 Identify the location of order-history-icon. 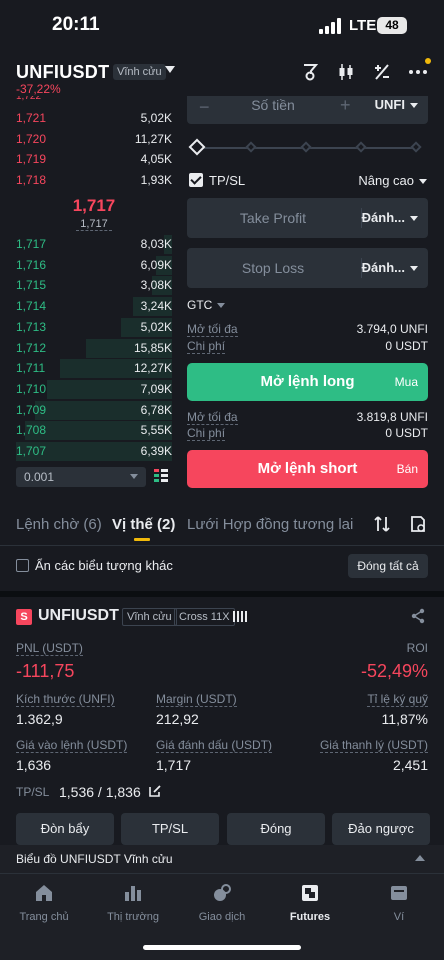
(418, 524).